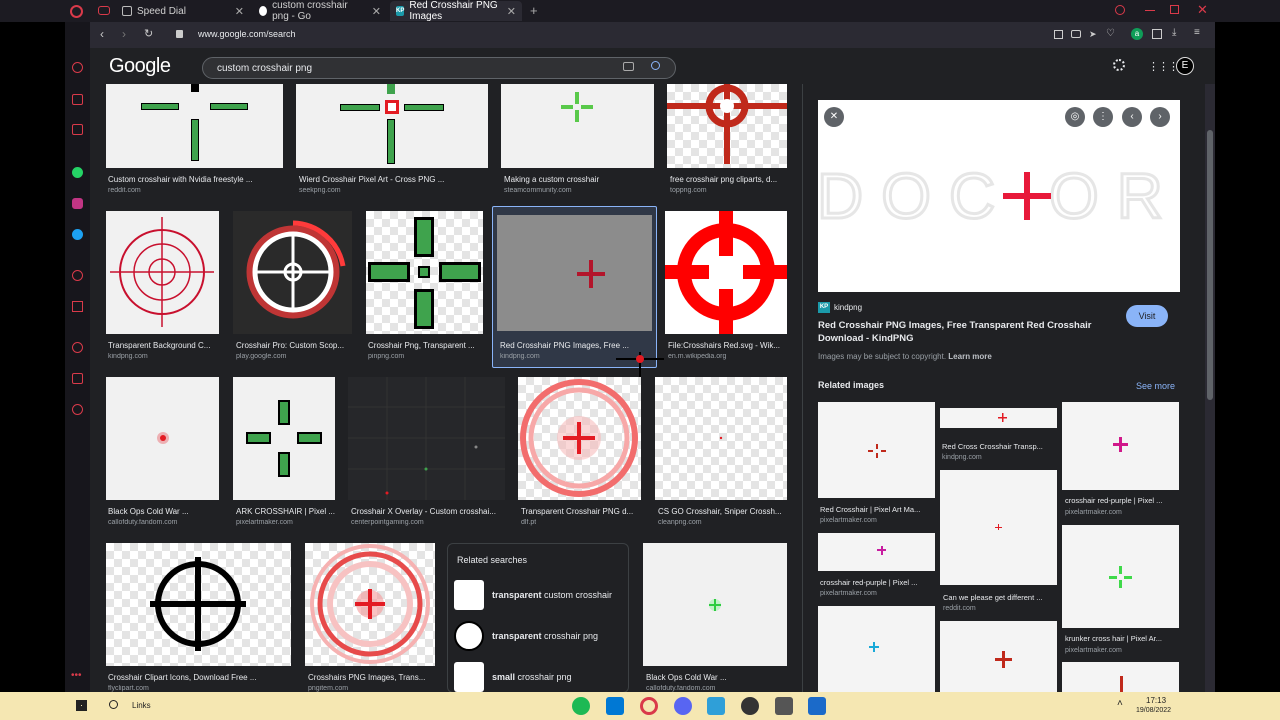 This screenshot has width=1280, height=720. I want to click on google-logo: Google, so click(140, 66).